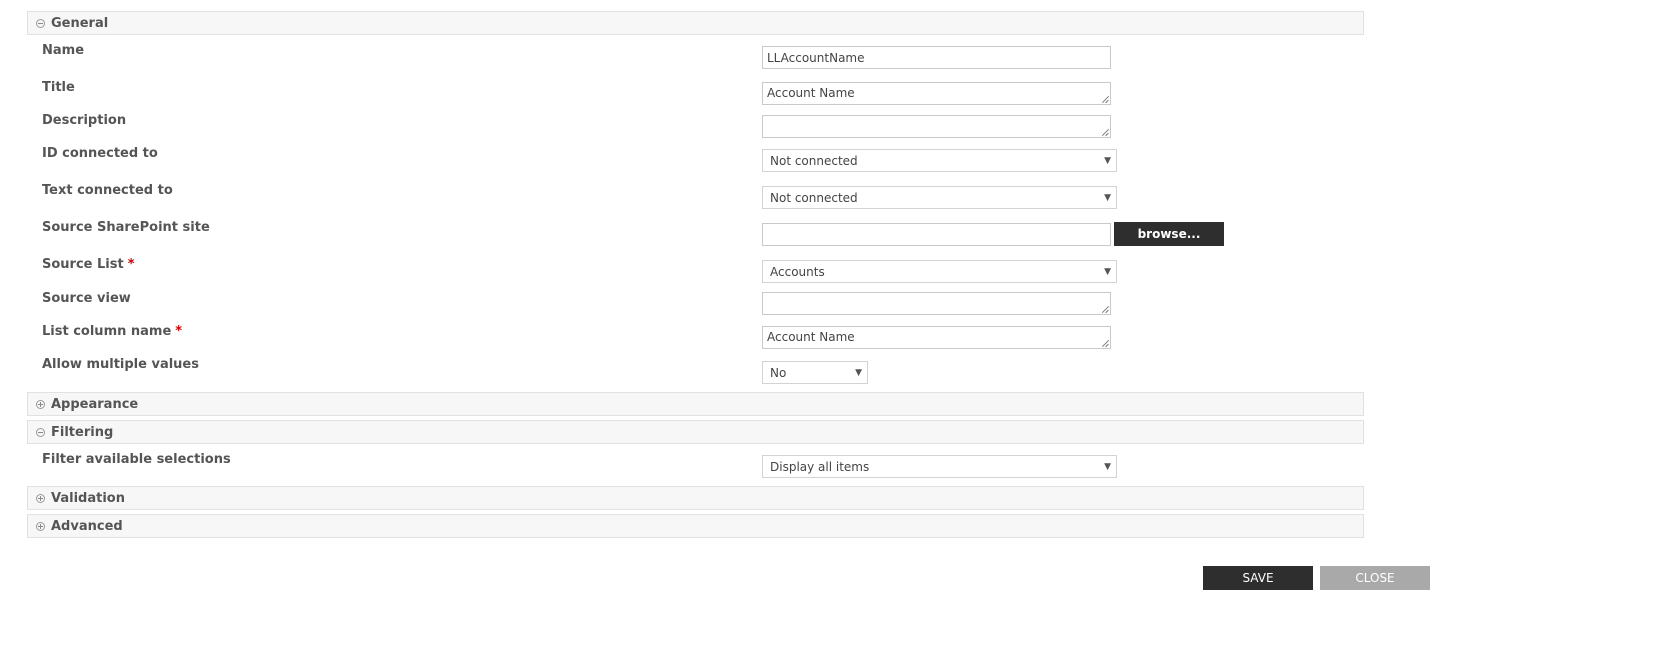 Image resolution: width=1653 pixels, height=649 pixels. What do you see at coordinates (695, 498) in the screenshot?
I see `section-header-validation: Validation` at bounding box center [695, 498].